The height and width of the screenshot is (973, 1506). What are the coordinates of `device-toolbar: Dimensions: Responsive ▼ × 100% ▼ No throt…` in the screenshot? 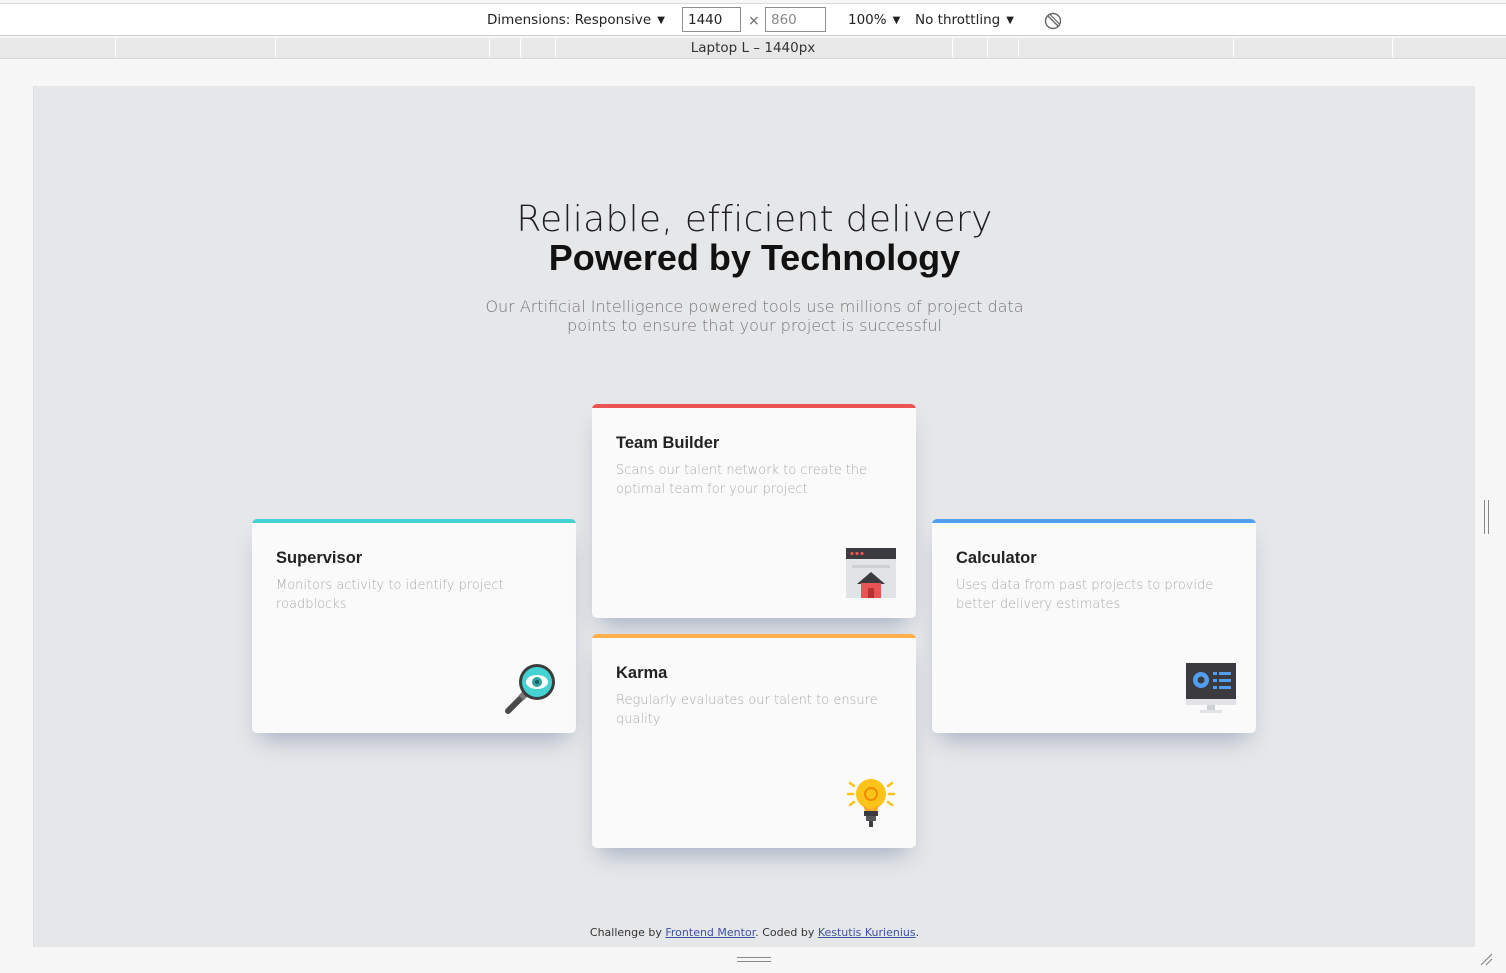 It's located at (753, 19).